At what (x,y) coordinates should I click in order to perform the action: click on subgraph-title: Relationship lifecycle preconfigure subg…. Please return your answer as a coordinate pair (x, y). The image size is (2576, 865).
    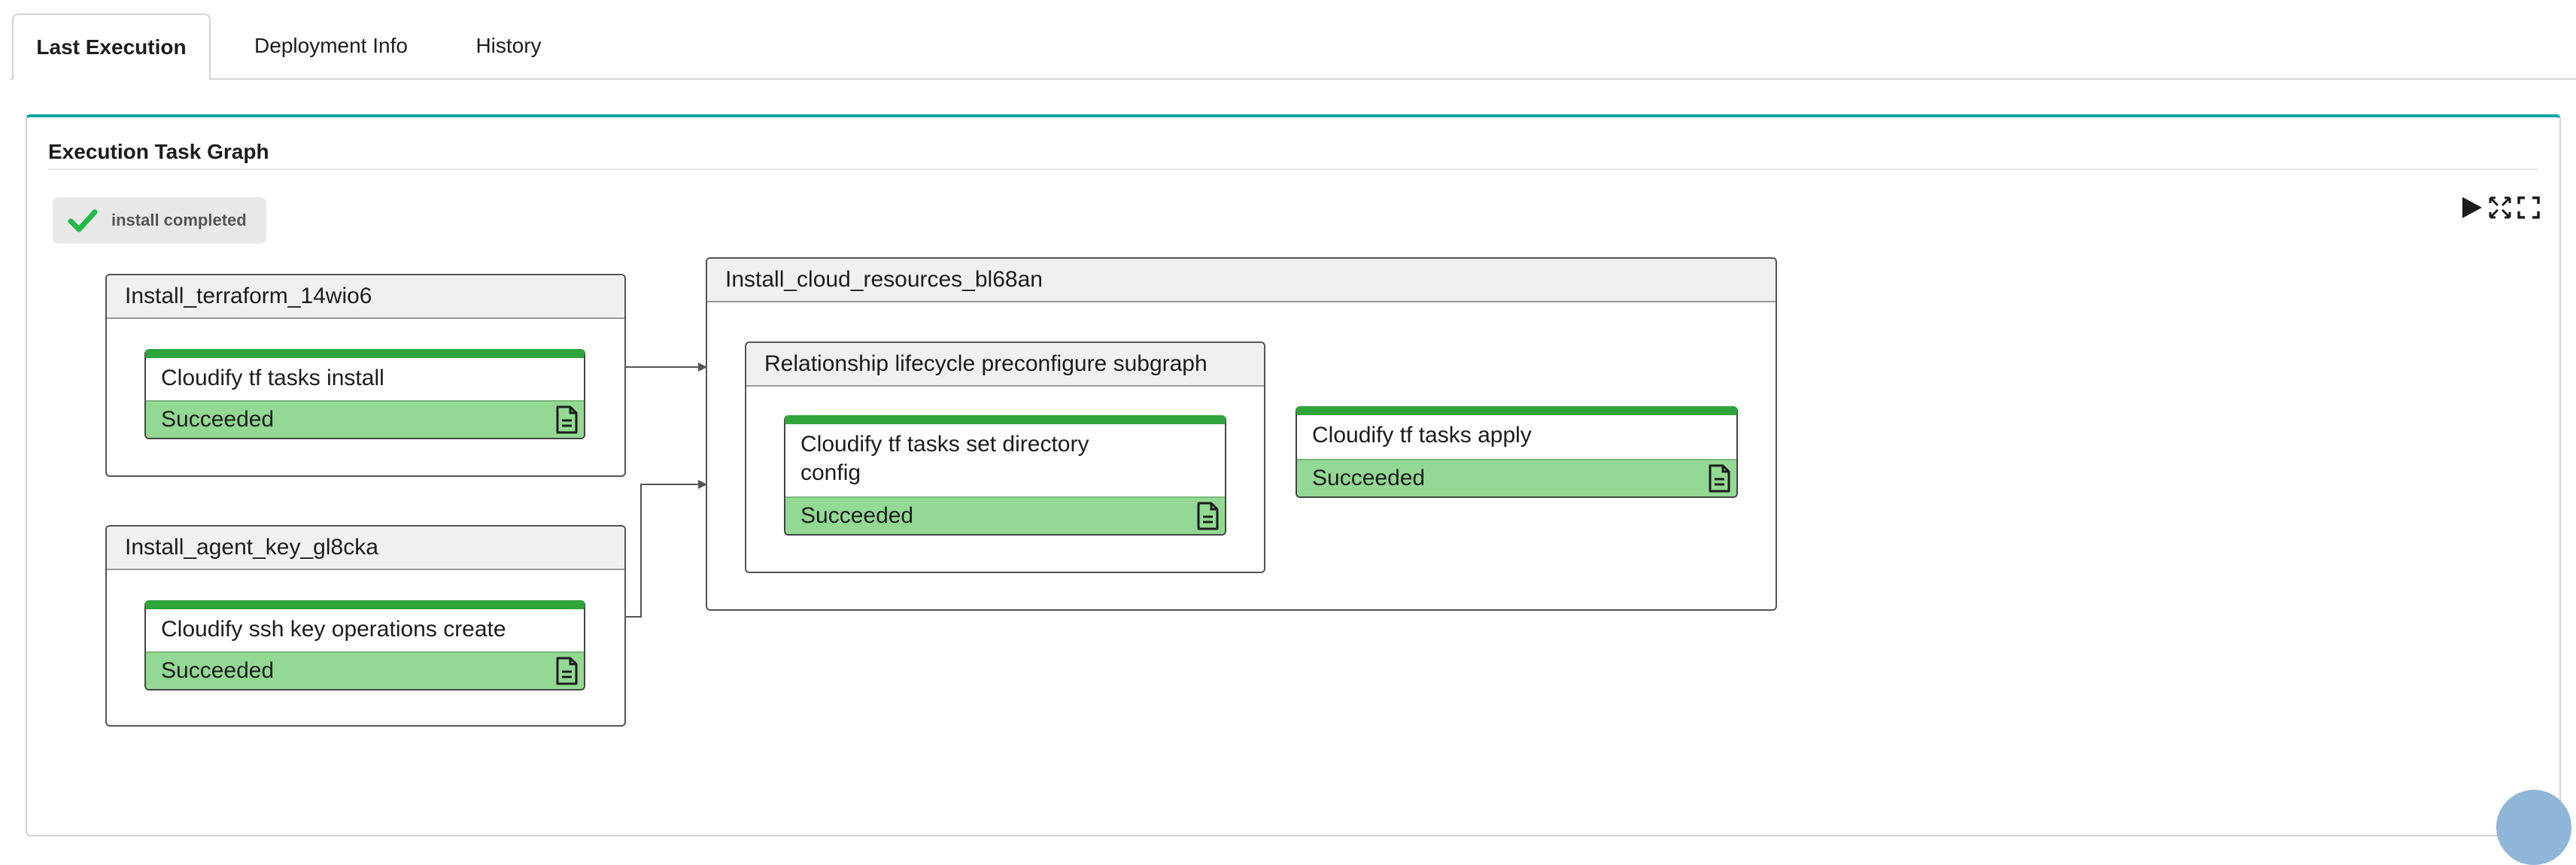
    Looking at the image, I should click on (1005, 365).